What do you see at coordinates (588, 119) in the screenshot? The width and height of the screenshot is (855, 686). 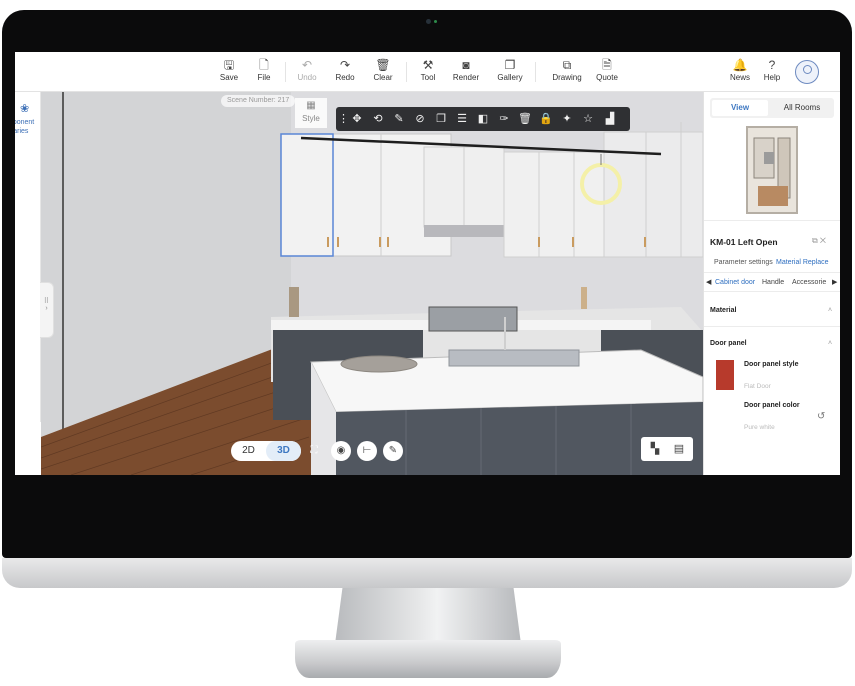 I see `favorite-icon: ☆` at bounding box center [588, 119].